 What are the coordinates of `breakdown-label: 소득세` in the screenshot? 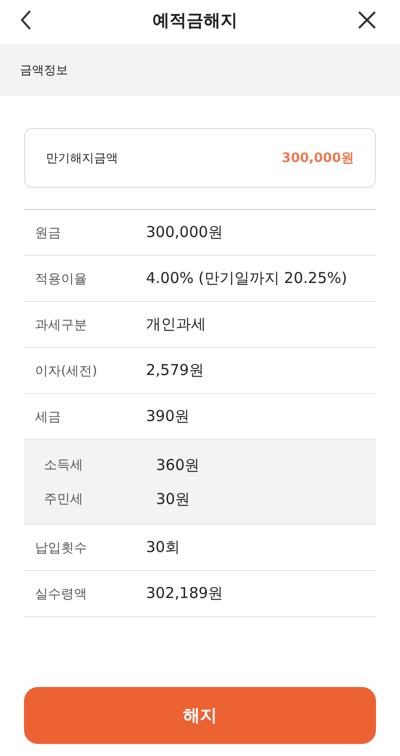 It's located at (64, 465).